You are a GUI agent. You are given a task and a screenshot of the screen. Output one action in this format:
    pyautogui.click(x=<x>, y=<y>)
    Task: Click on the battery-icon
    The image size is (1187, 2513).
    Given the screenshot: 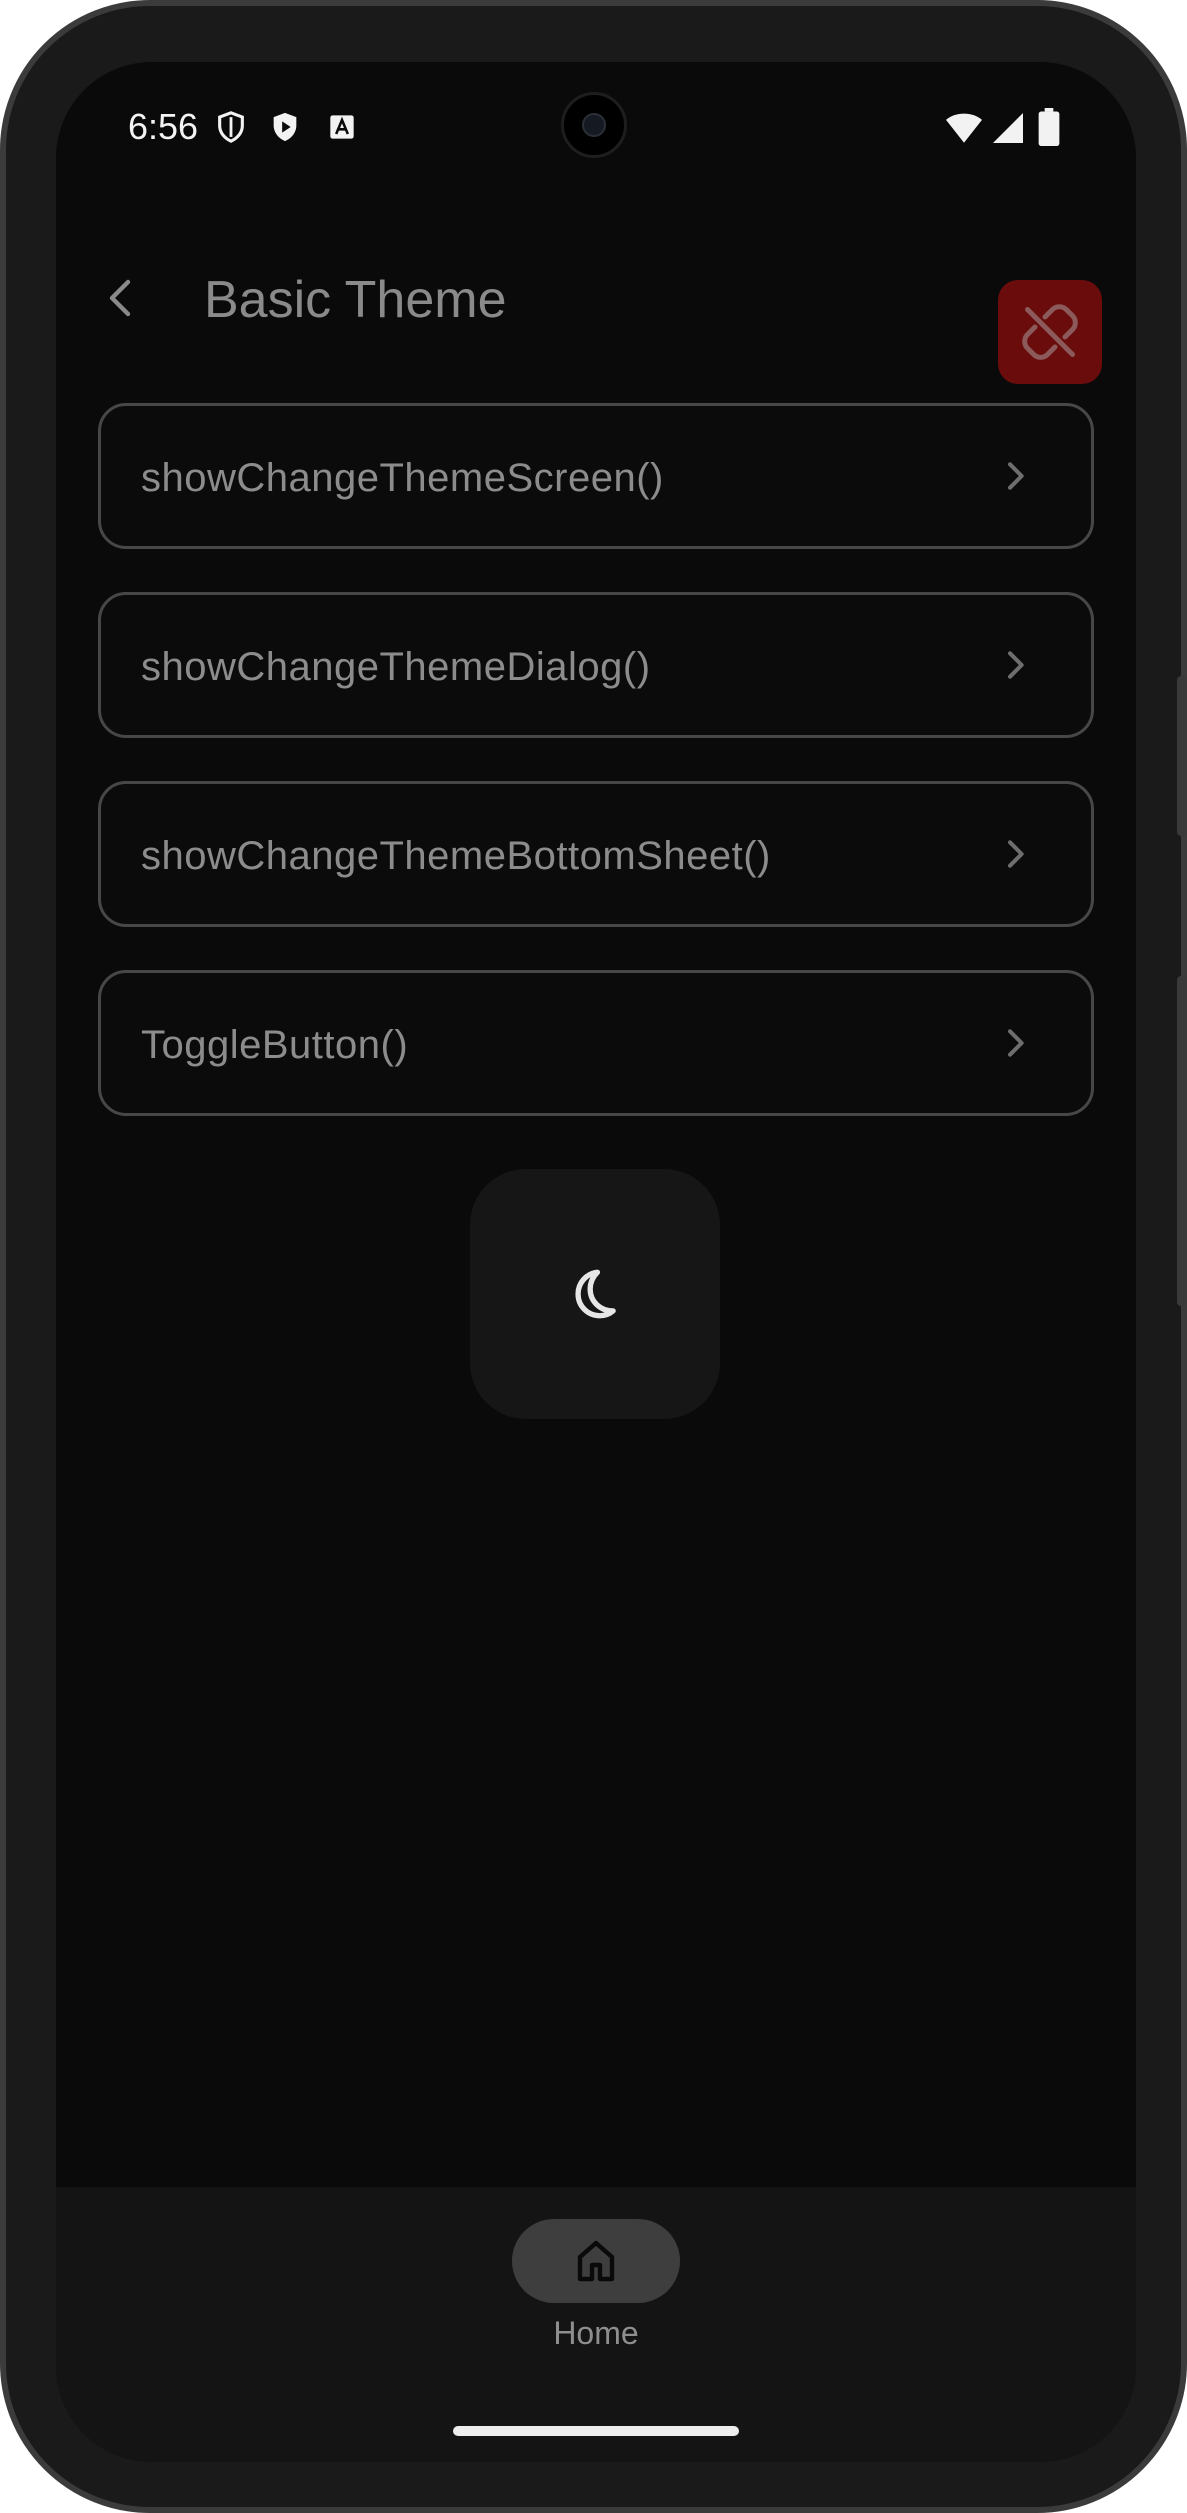 What is the action you would take?
    pyautogui.click(x=1049, y=127)
    